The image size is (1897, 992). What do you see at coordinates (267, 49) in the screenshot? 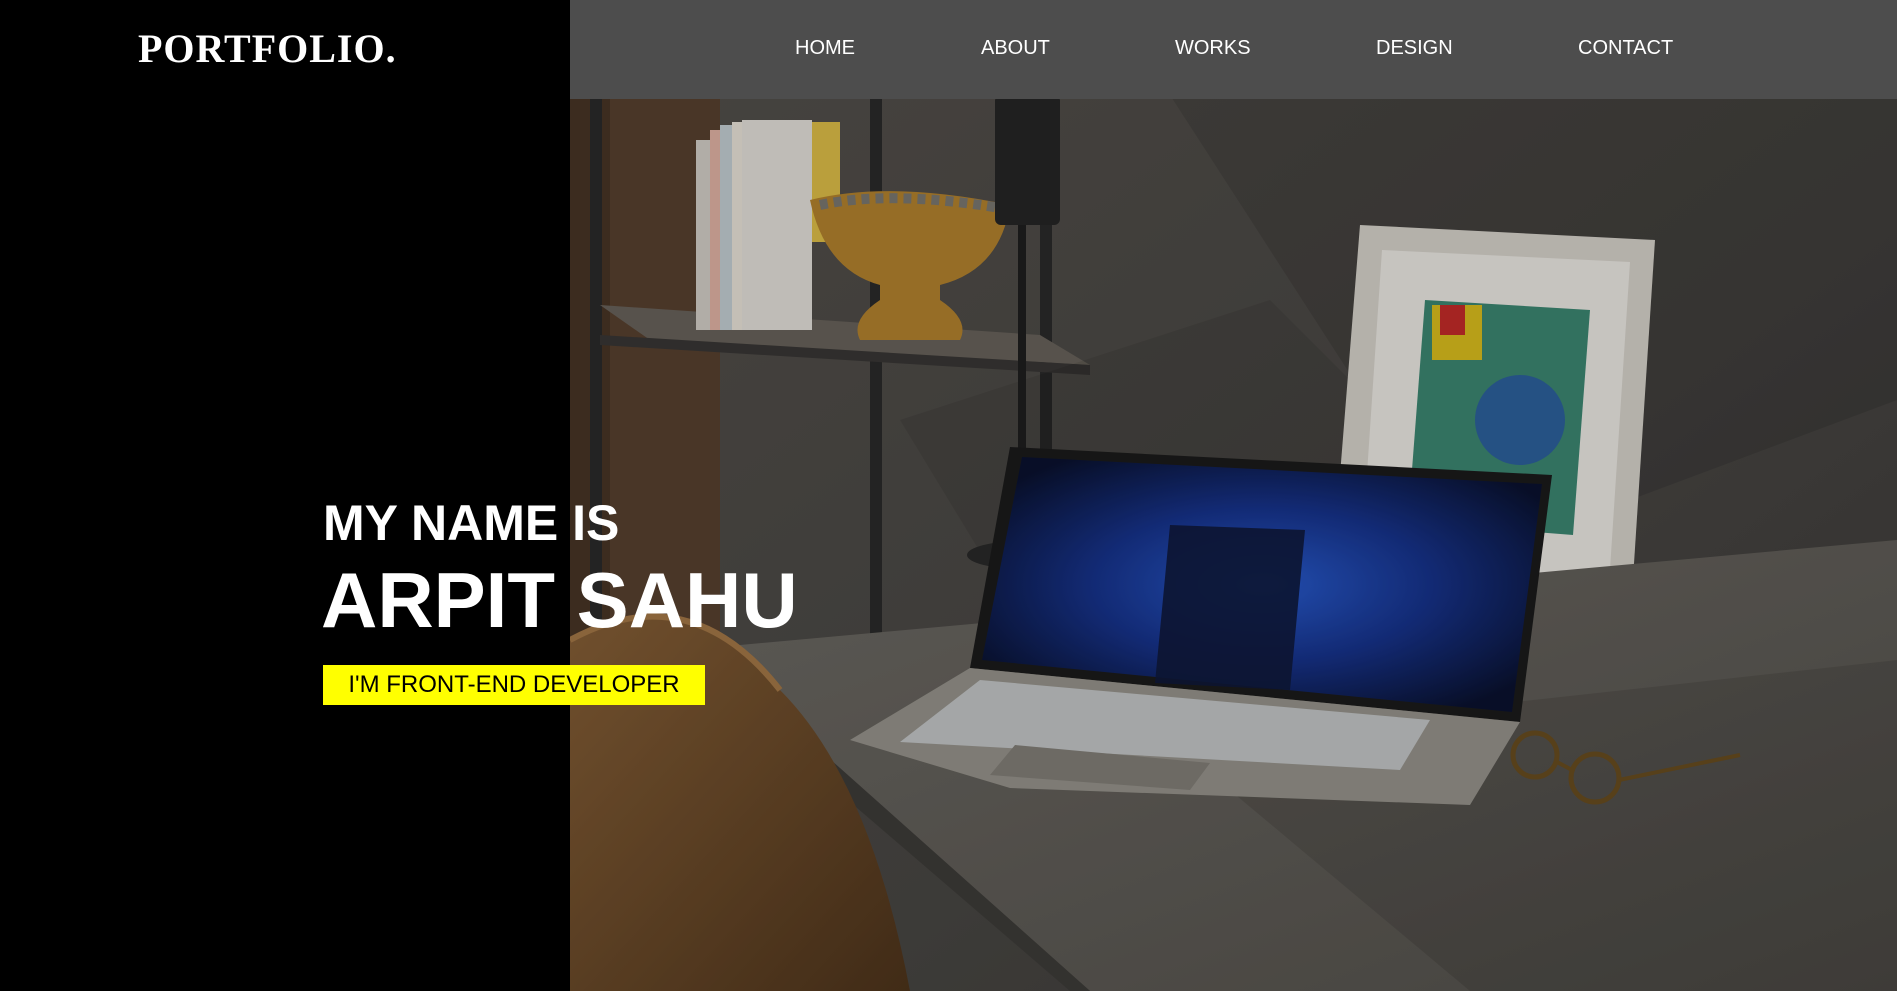
I see `site-logo: PORTFOLIO.` at bounding box center [267, 49].